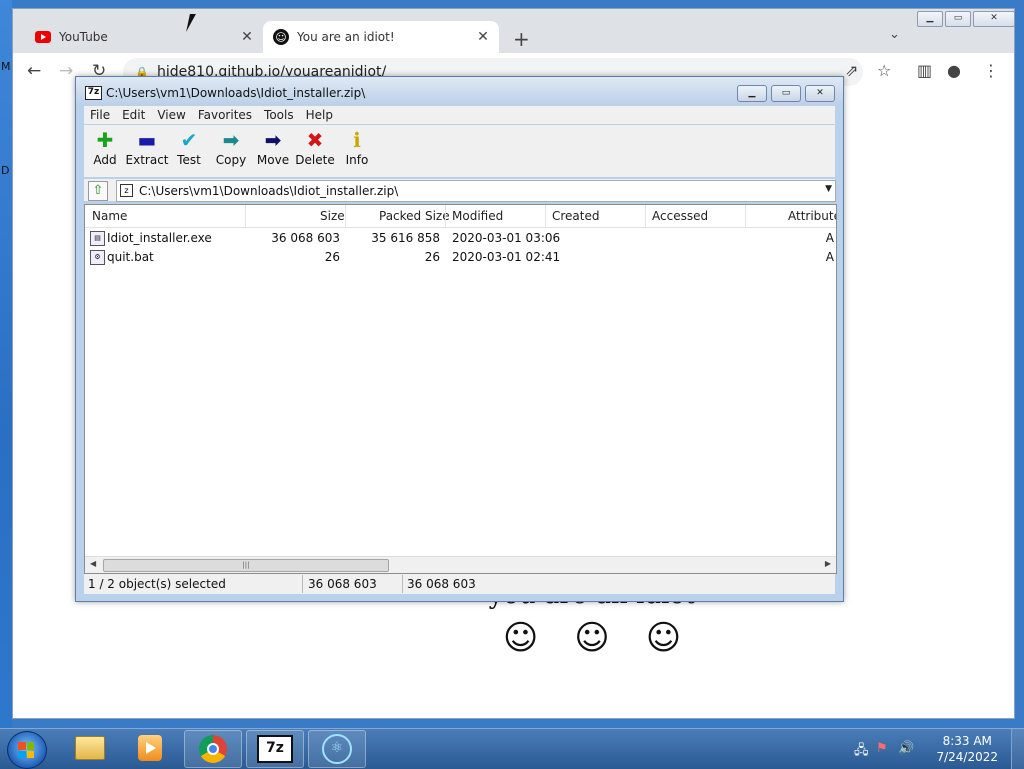 The width and height of the screenshot is (1024, 769). I want to click on atom-icon: ⚛, so click(337, 749).